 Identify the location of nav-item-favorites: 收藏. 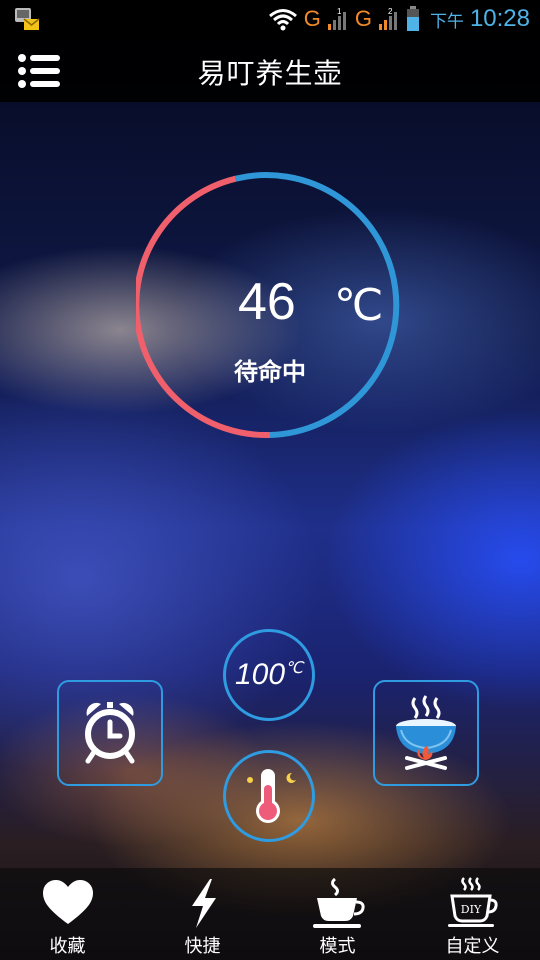
(67, 914).